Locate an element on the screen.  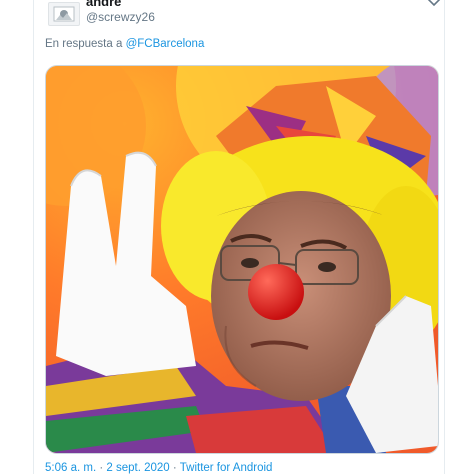
tweet-time: 5:06 a. m. is located at coordinates (70, 468).